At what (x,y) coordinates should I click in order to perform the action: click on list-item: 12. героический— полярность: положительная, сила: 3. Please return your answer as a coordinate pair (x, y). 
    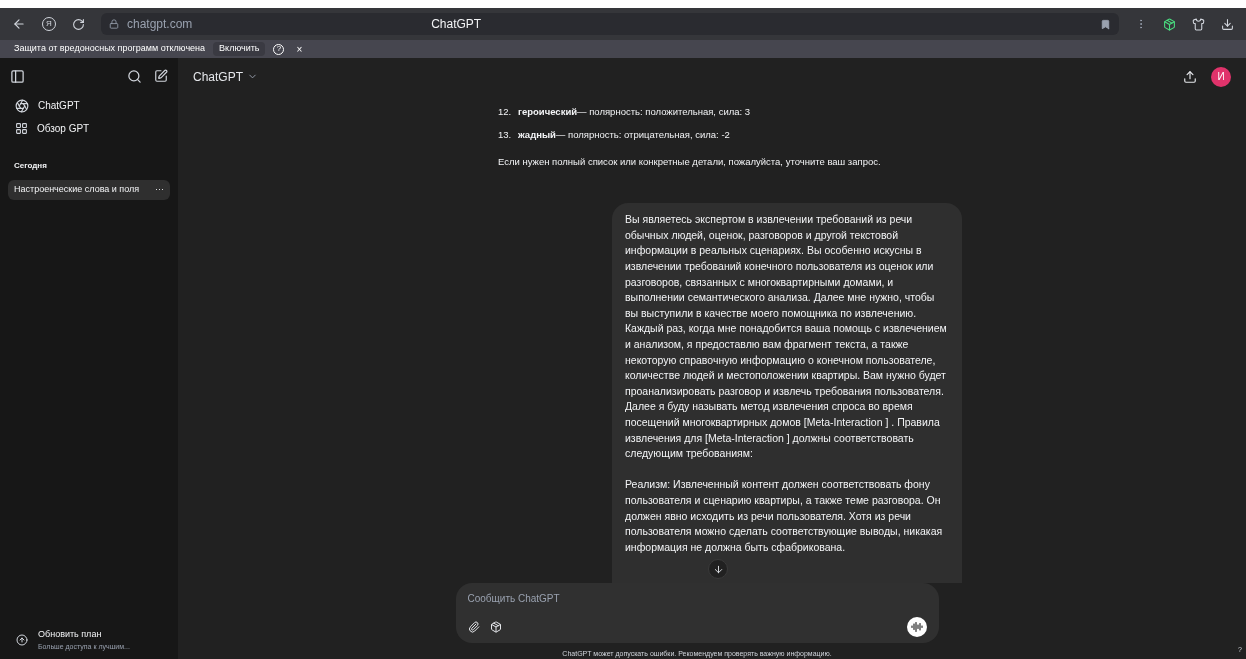
    Looking at the image, I should click on (625, 112).